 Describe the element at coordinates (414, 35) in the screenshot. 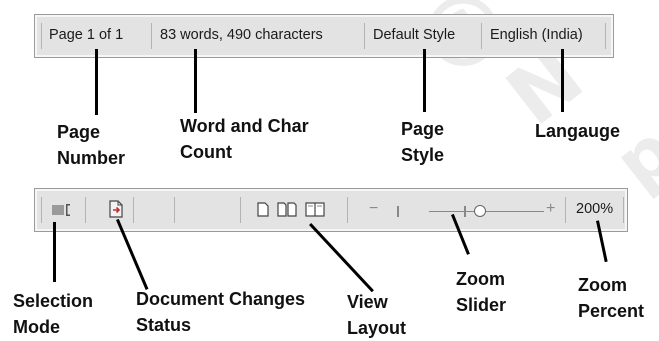

I see `page-style-field: Default Style` at that location.